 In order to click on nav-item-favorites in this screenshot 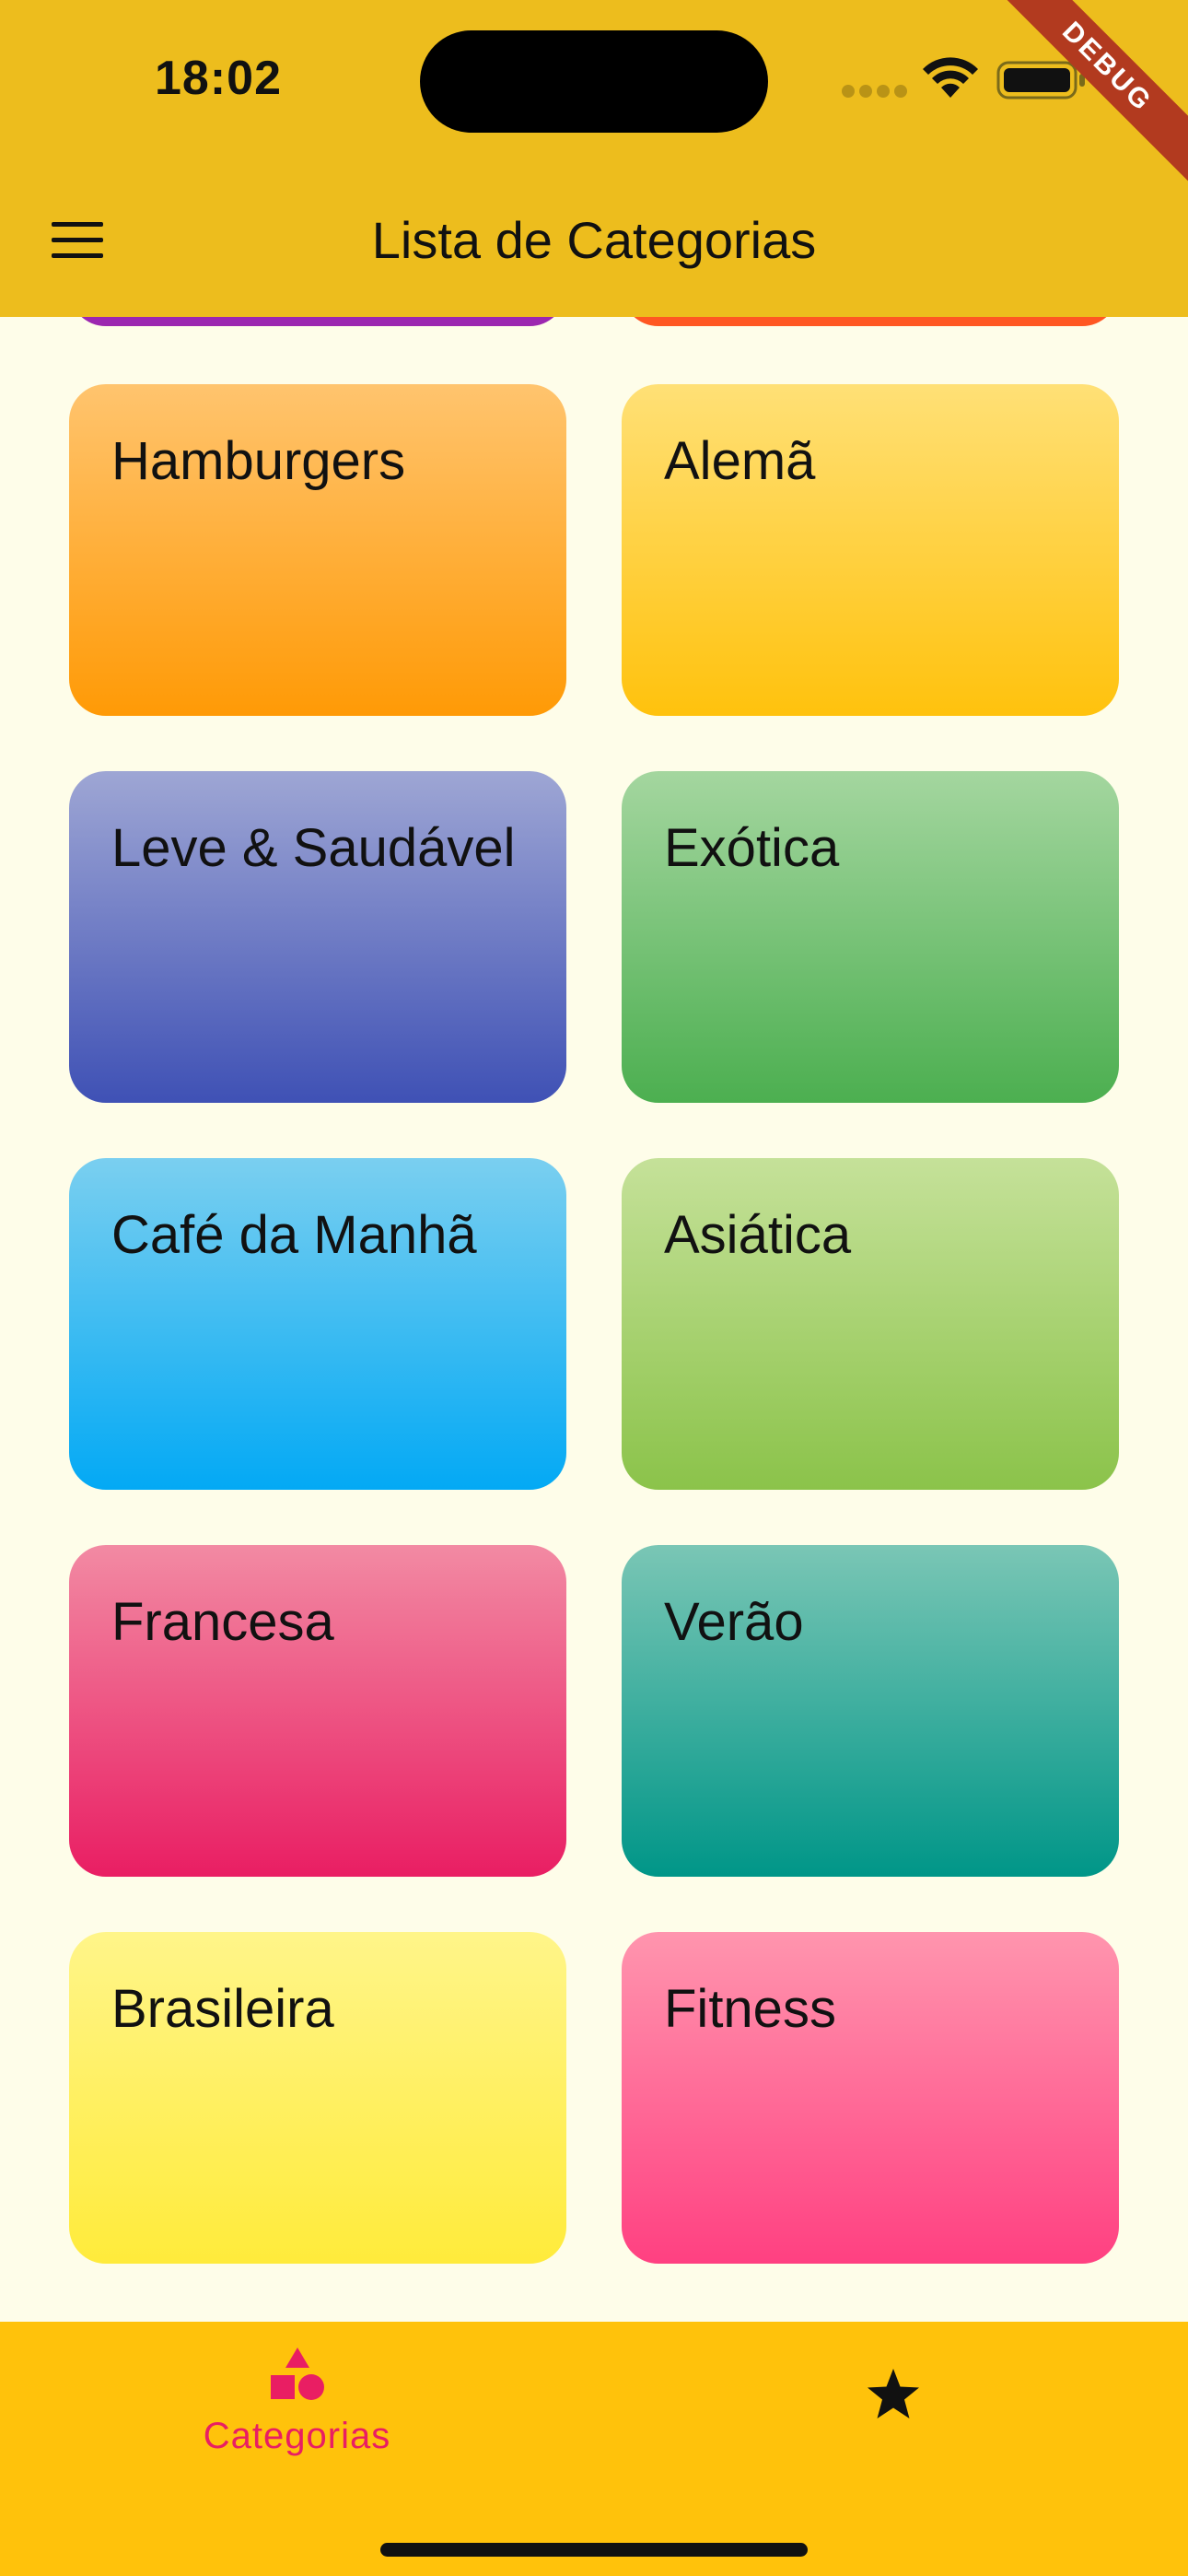, I will do `click(891, 2414)`.